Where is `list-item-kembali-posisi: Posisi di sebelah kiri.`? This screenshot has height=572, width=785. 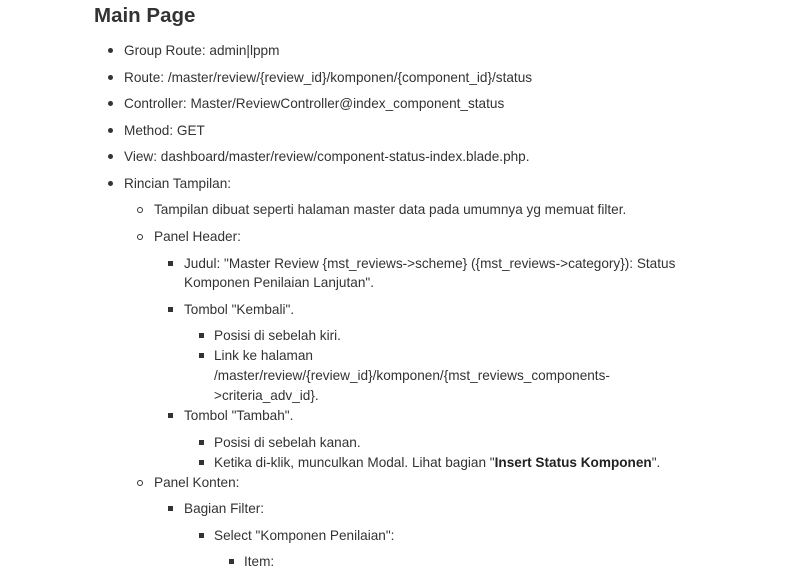
list-item-kembali-posisi: Posisi di sebelah kiri. is located at coordinates (277, 335).